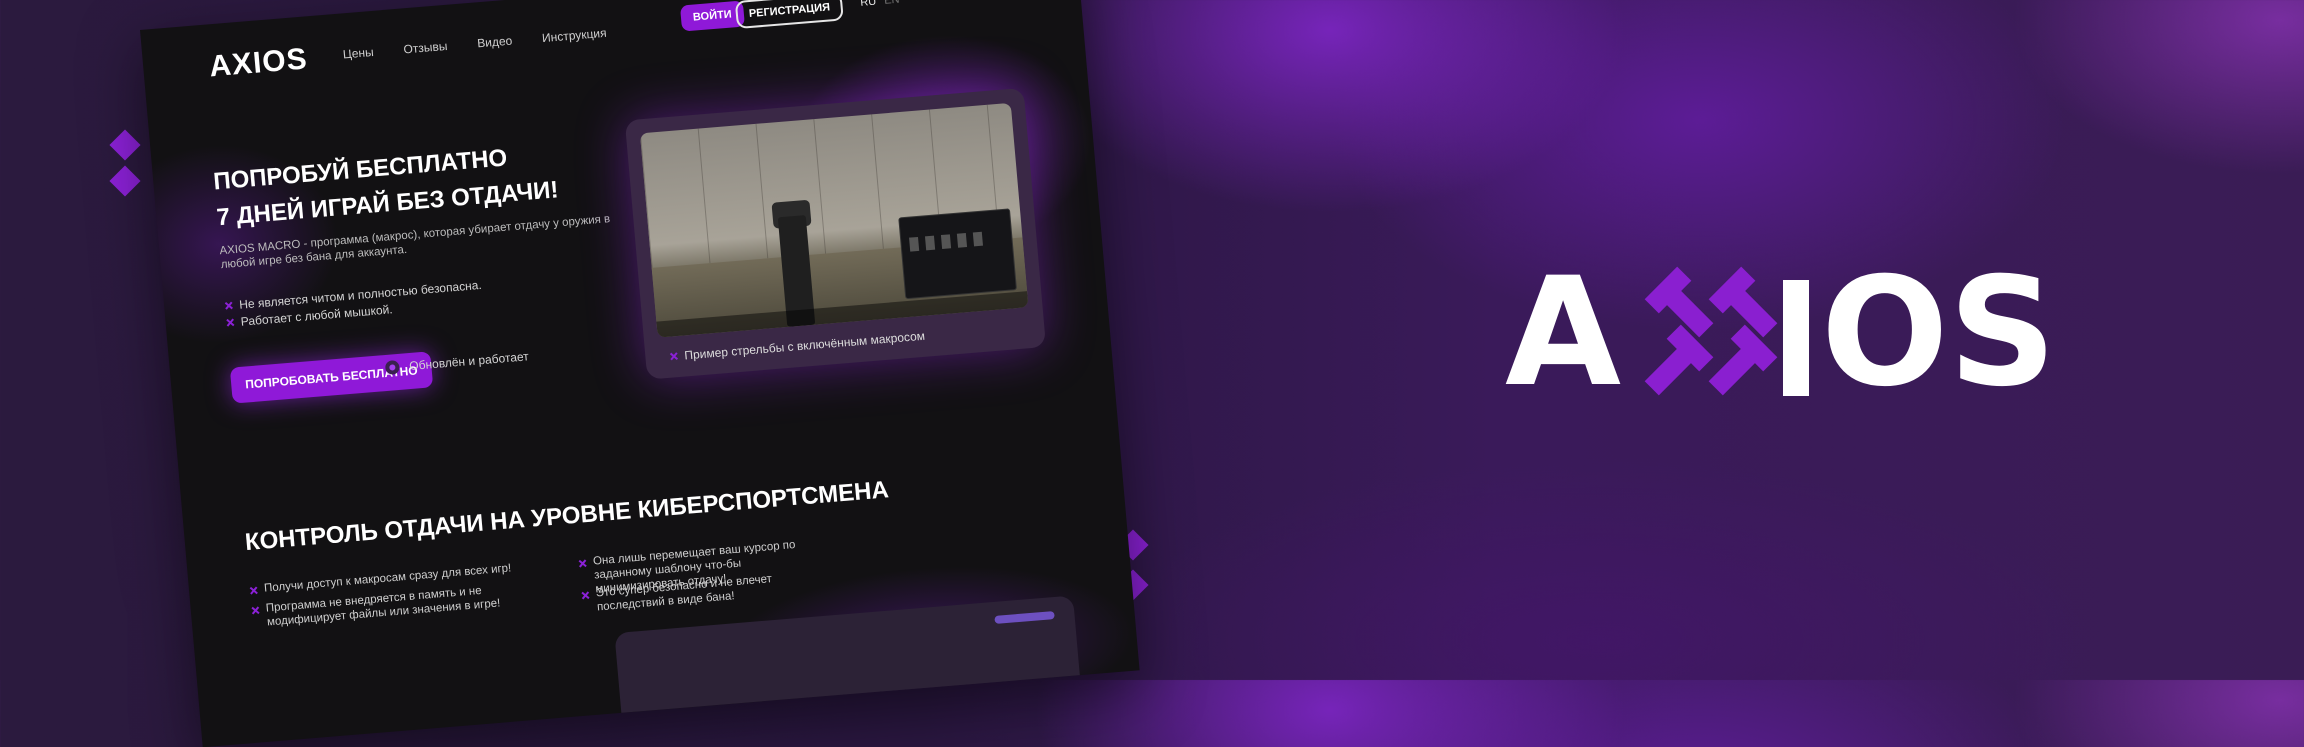 The height and width of the screenshot is (747, 2304). Describe the element at coordinates (892, 3) in the screenshot. I see `lang-en: EN` at that location.